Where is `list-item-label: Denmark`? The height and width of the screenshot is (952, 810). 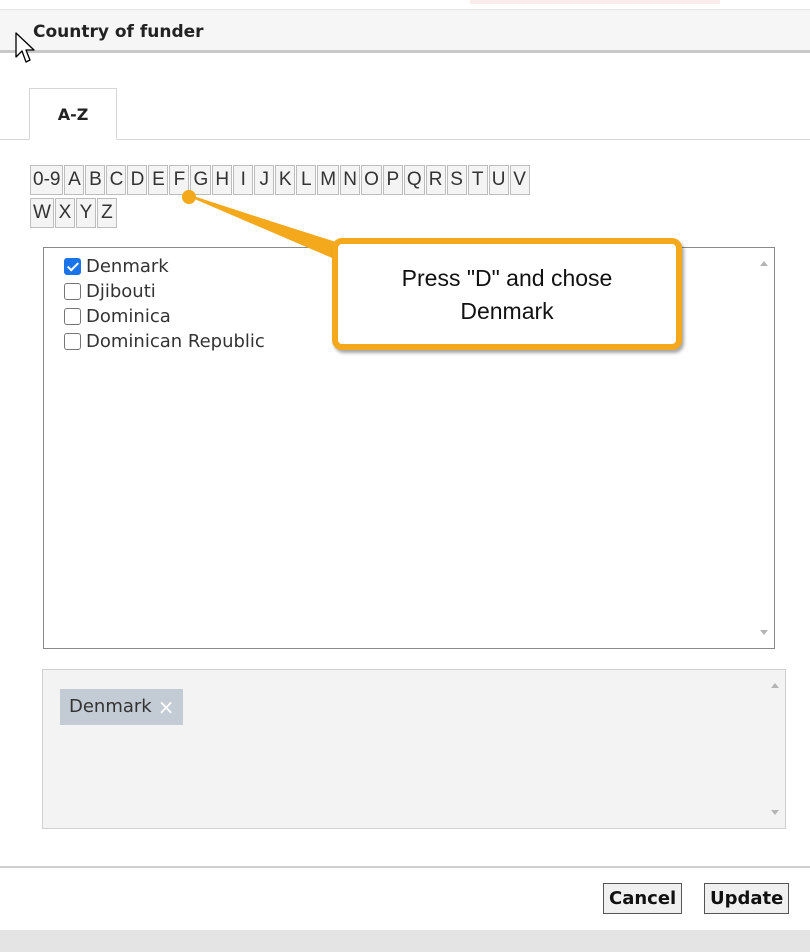 list-item-label: Denmark is located at coordinates (127, 266).